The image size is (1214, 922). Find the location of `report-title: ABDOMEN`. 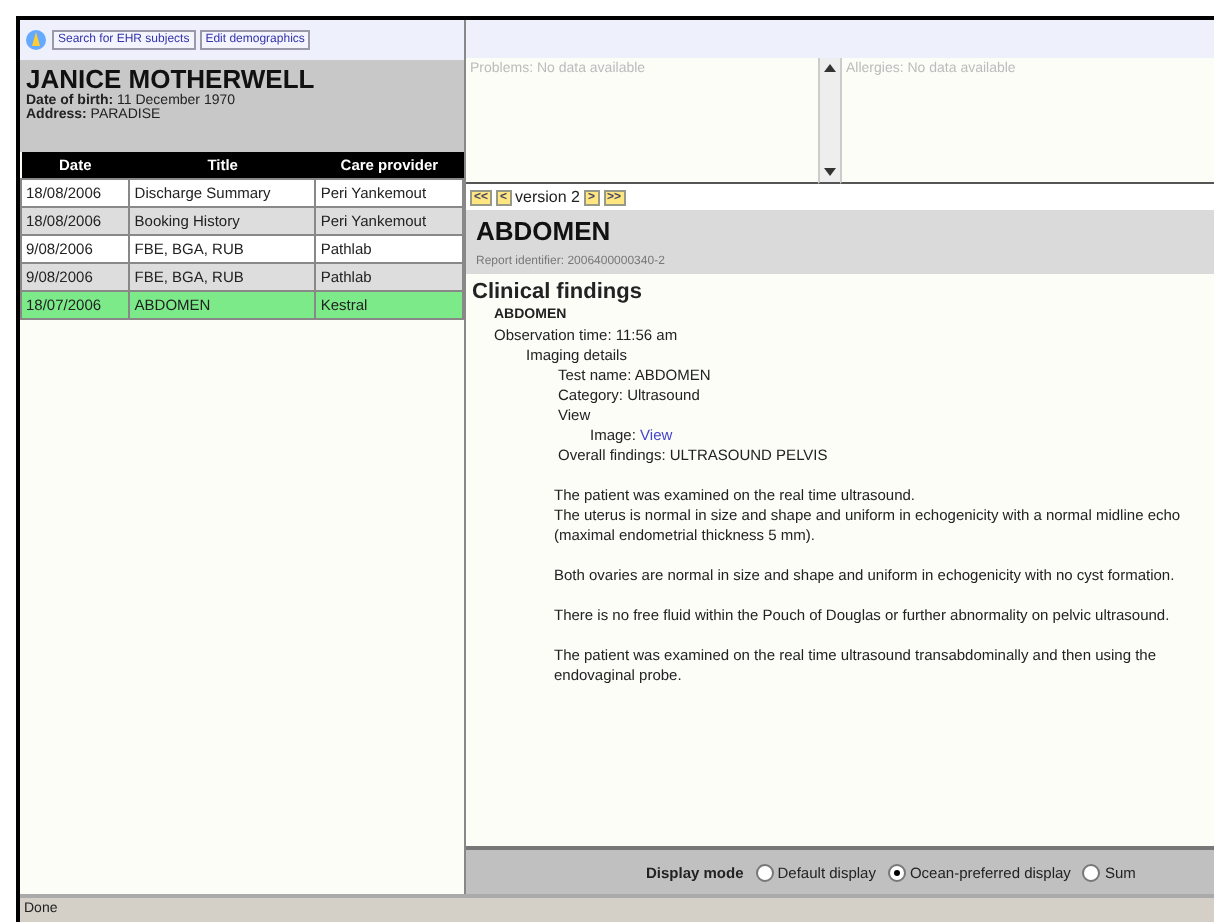

report-title: ABDOMEN is located at coordinates (544, 231).